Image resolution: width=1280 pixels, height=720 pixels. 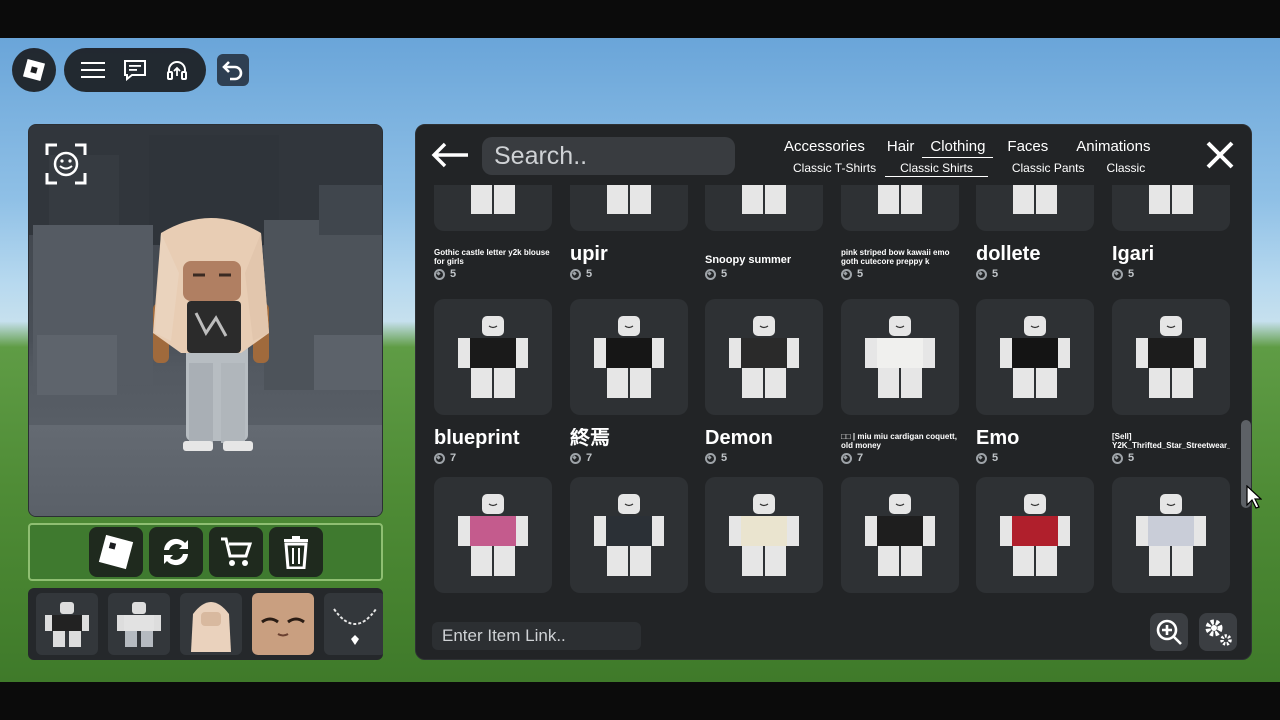 What do you see at coordinates (1027, 148) in the screenshot?
I see `tab-faces: Faces` at bounding box center [1027, 148].